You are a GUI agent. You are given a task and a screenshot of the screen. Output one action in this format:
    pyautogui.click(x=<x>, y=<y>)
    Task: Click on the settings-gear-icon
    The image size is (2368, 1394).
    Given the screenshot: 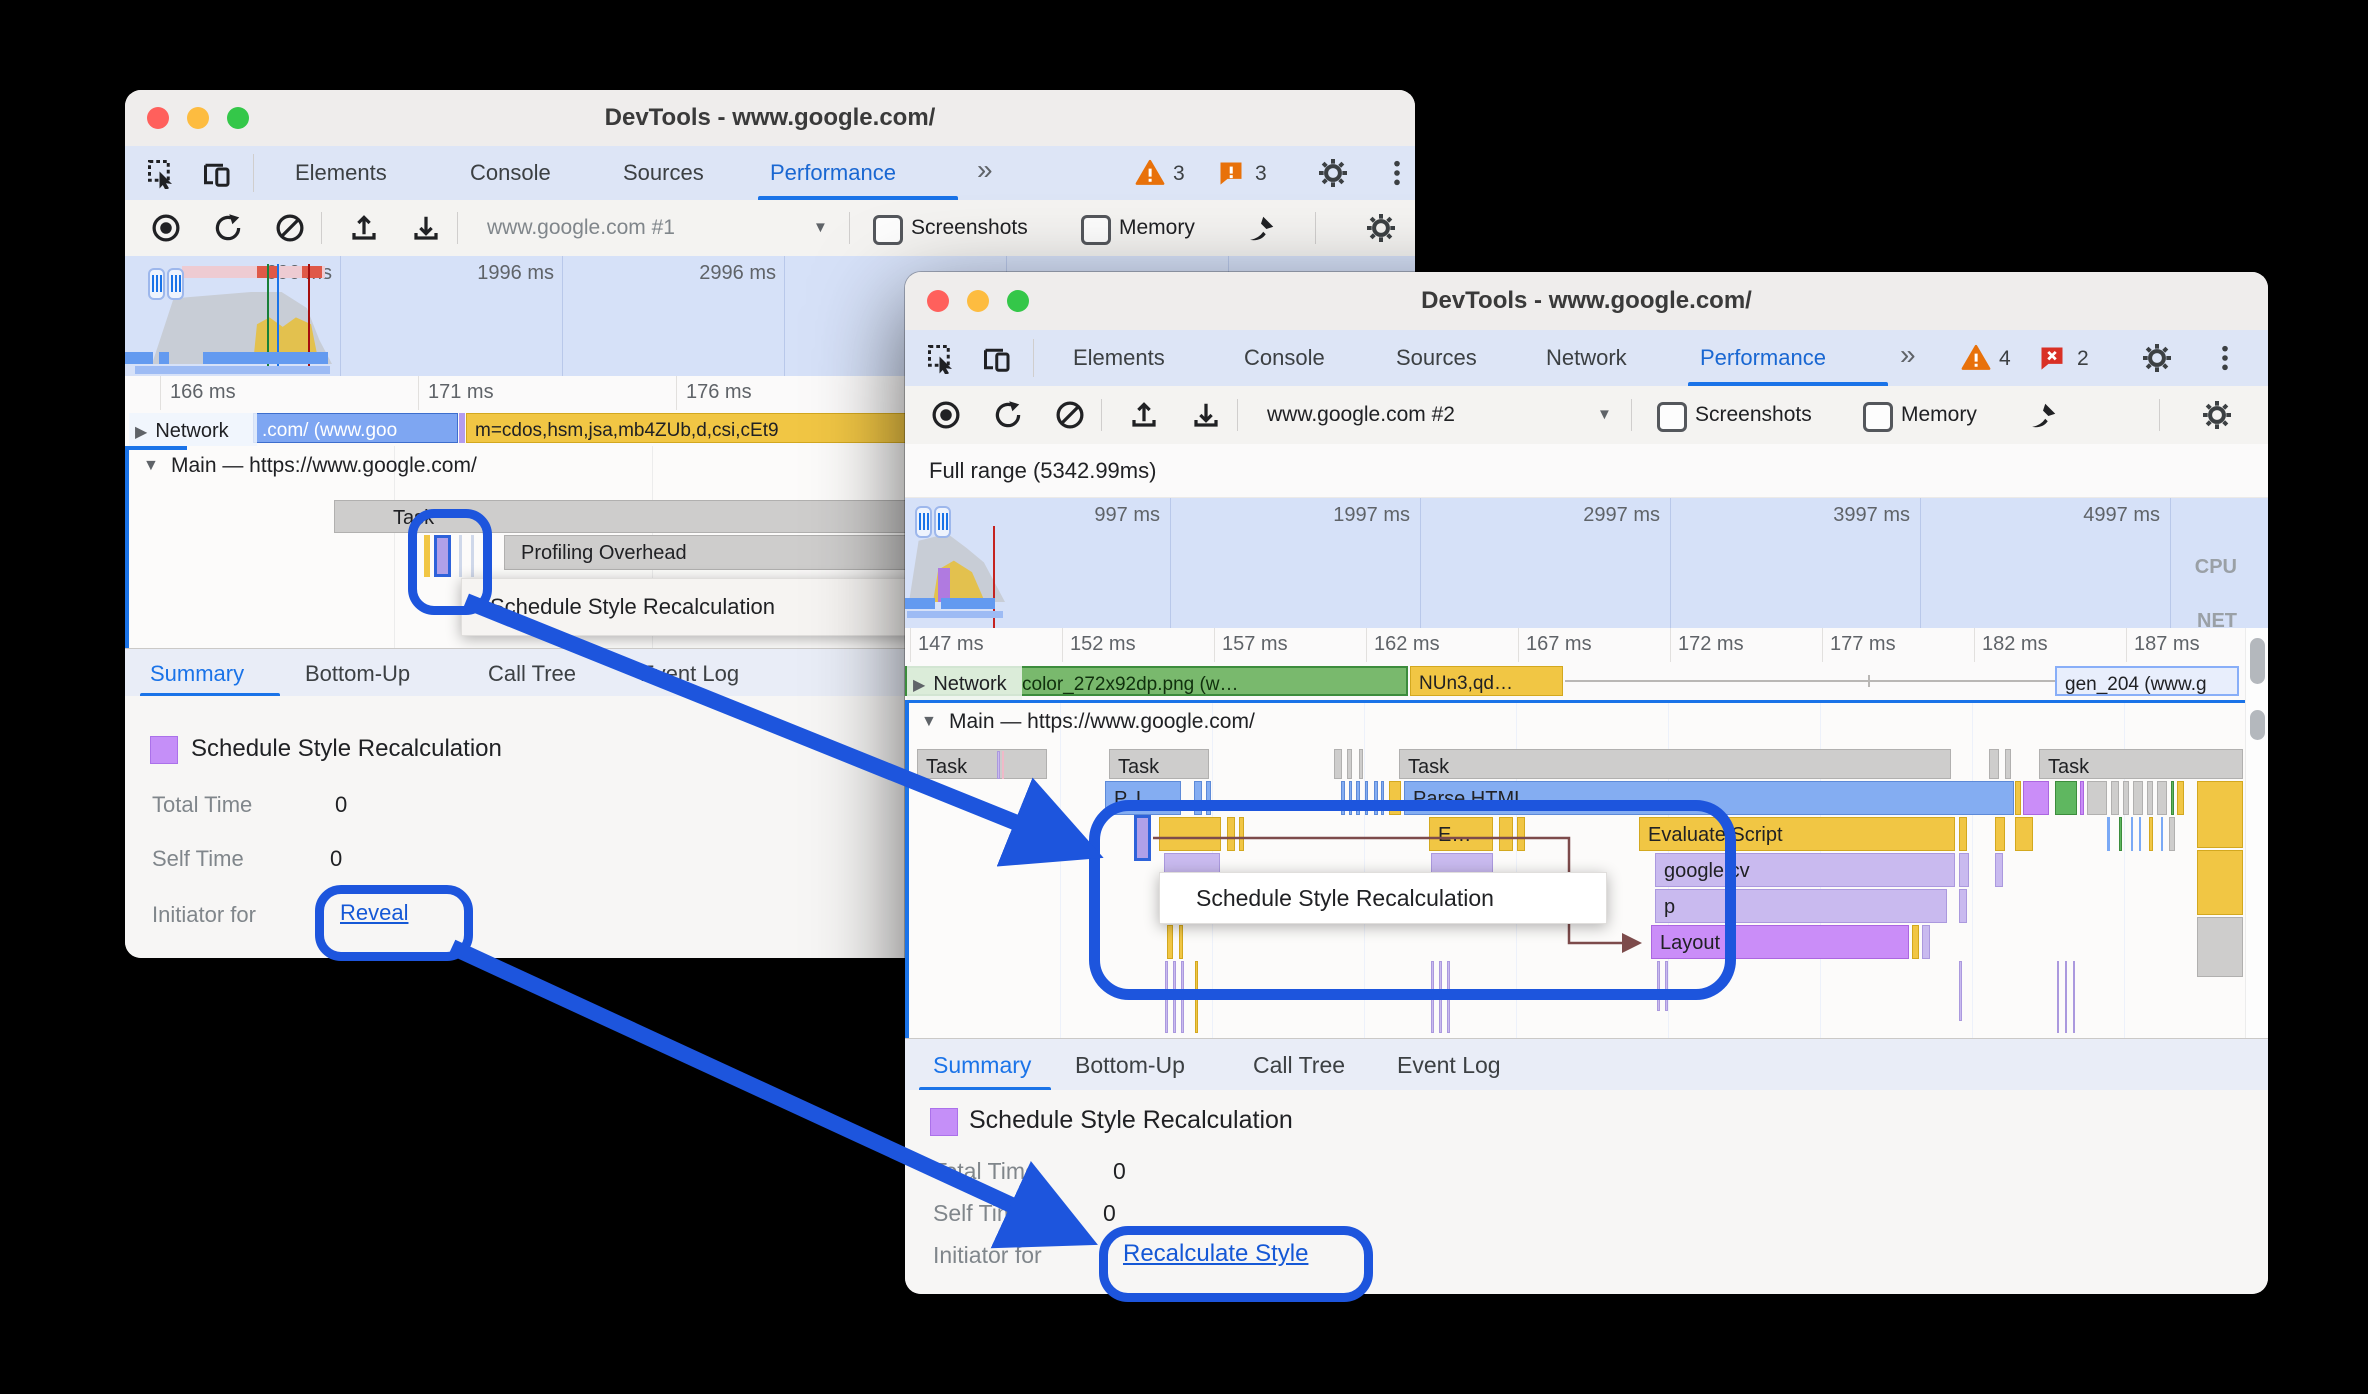 What is the action you would take?
    pyautogui.click(x=2157, y=358)
    